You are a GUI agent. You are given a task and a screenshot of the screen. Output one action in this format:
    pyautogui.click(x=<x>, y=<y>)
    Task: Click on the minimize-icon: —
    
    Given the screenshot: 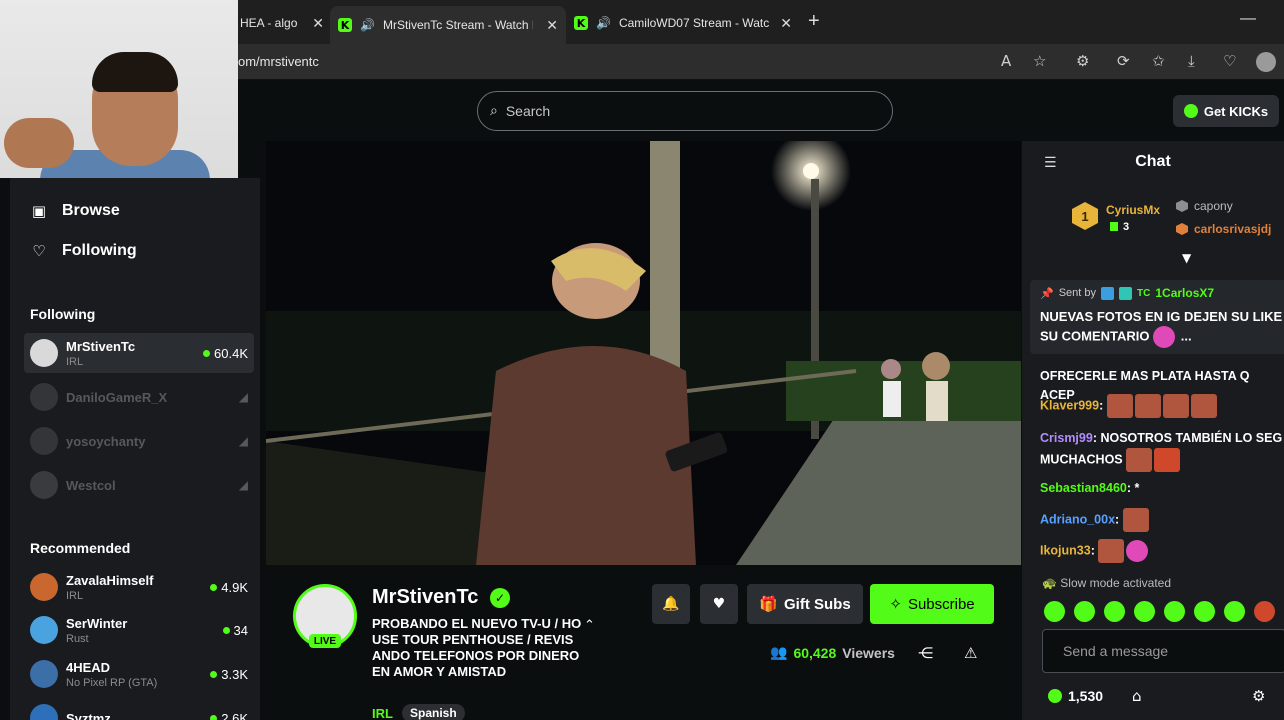 What is the action you would take?
    pyautogui.click(x=1248, y=19)
    